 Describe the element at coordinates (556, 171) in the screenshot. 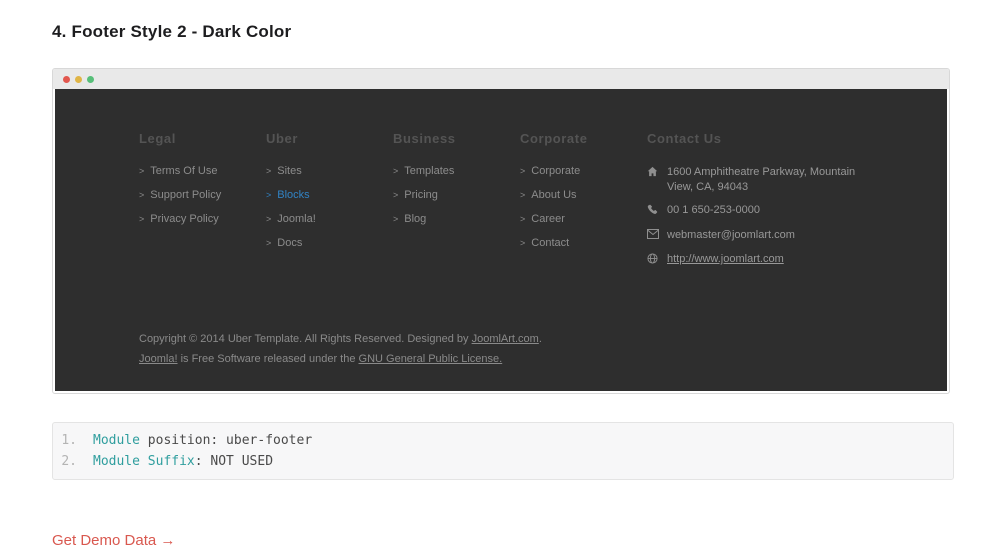

I see `footer-link-label: Corporate` at that location.